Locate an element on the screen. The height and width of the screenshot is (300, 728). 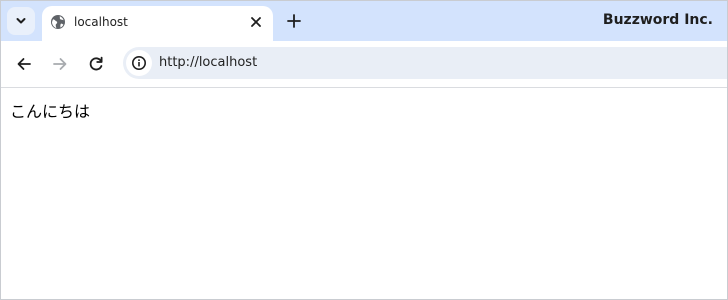
arrow-left-icon is located at coordinates (24, 64).